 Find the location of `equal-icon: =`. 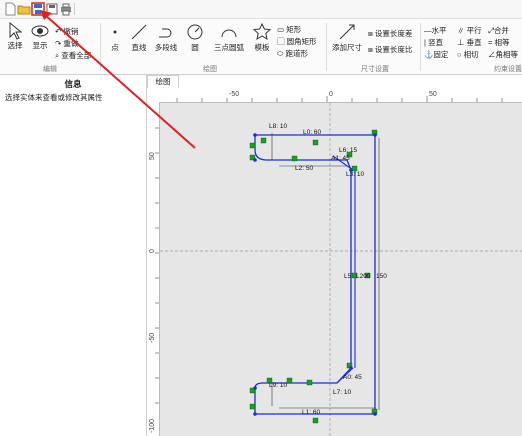

equal-icon: = is located at coordinates (490, 42).